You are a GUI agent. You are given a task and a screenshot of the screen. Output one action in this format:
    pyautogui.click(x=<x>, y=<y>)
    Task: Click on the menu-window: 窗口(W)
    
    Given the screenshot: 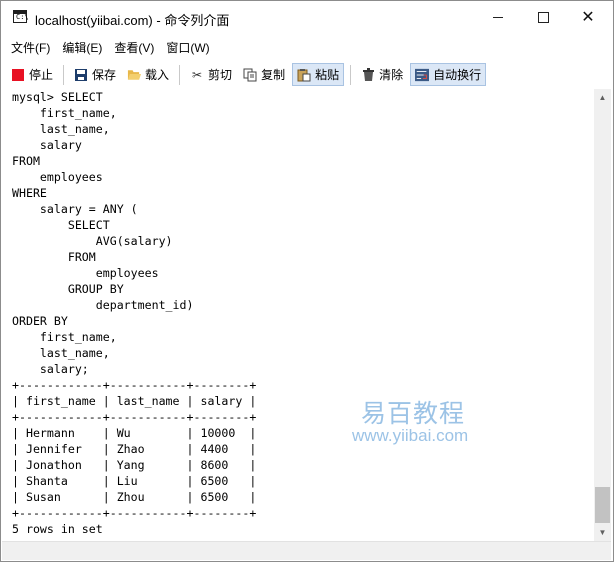 What is the action you would take?
    pyautogui.click(x=187, y=47)
    